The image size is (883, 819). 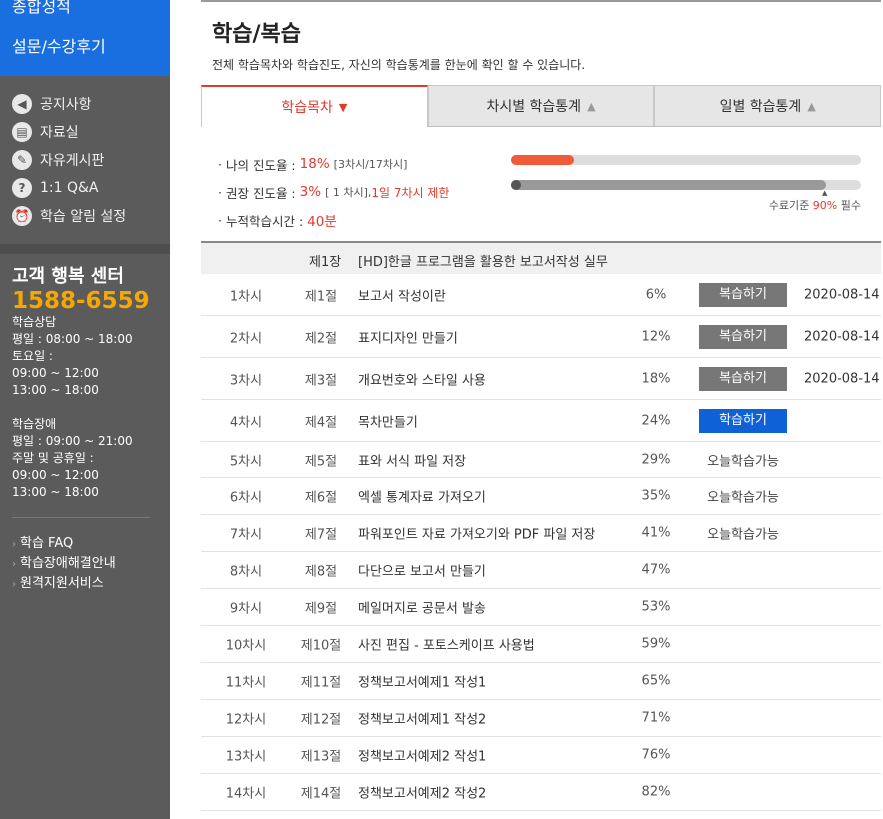 What do you see at coordinates (656, 336) in the screenshot?
I see `lesson-progress-pct: 12%` at bounding box center [656, 336].